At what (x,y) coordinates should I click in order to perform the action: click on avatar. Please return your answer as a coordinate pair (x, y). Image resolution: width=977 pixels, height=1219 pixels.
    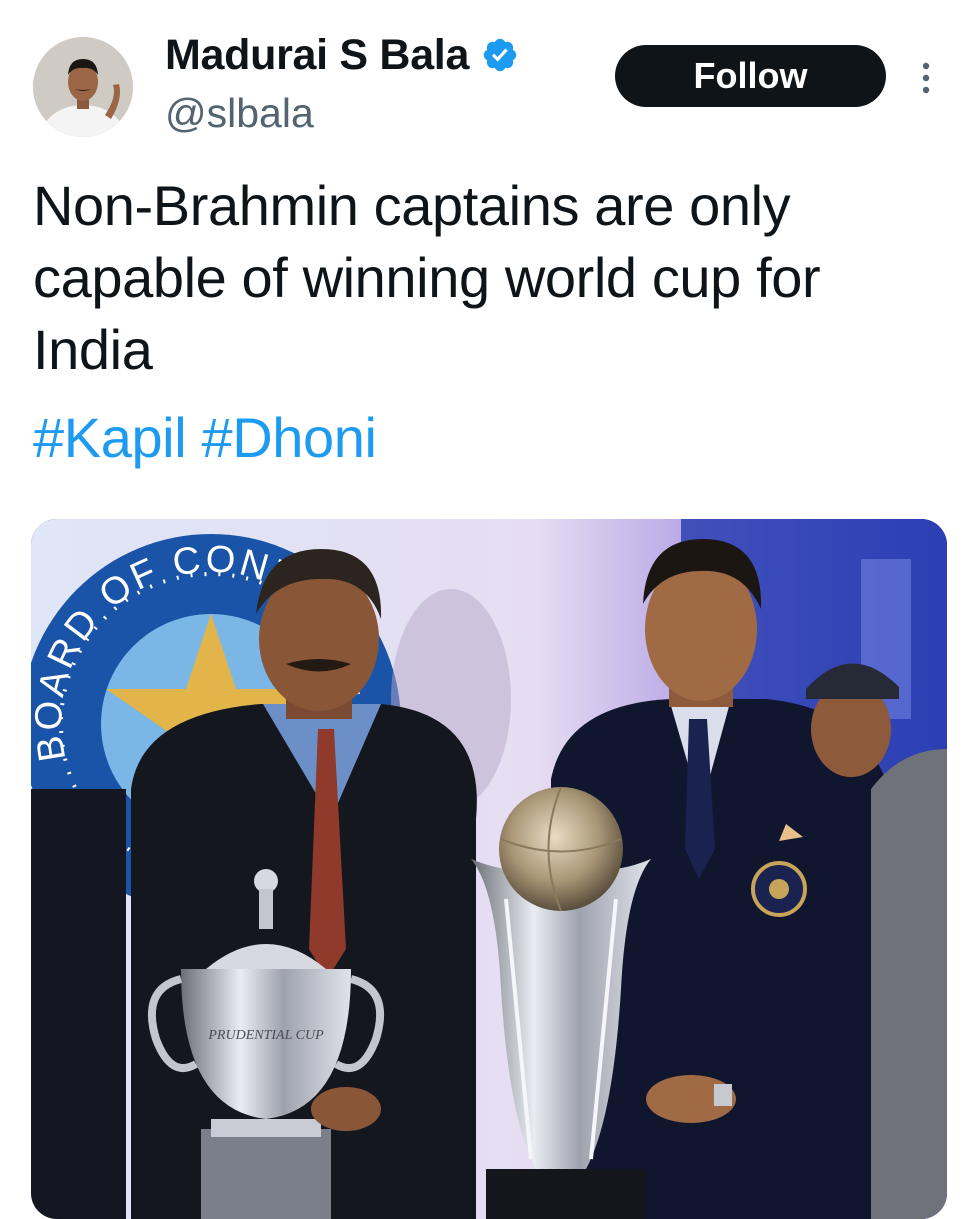
    Looking at the image, I should click on (83, 87).